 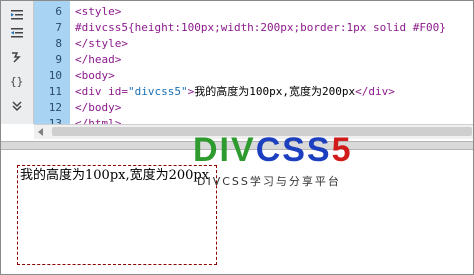 What do you see at coordinates (95, 76) in the screenshot?
I see `code-line: <body>` at bounding box center [95, 76].